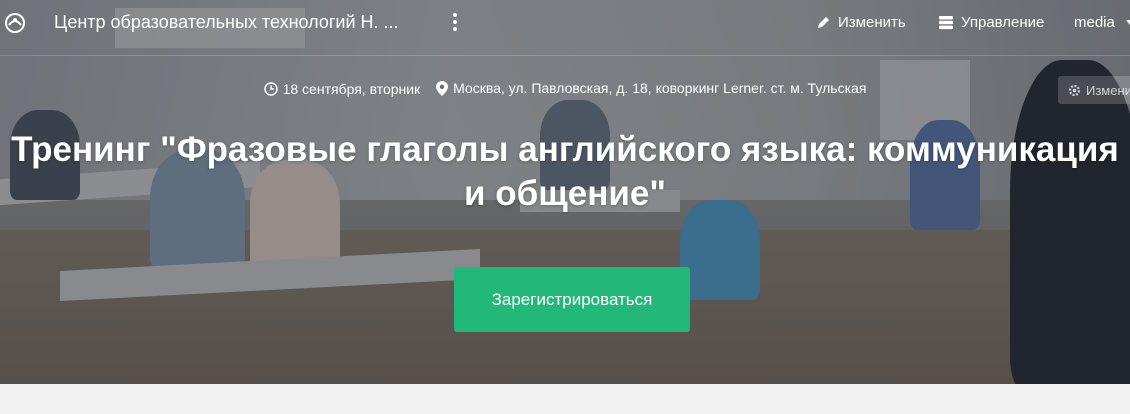 This screenshot has width=1130, height=414. I want to click on user-menu-dropdown: media, so click(1102, 22).